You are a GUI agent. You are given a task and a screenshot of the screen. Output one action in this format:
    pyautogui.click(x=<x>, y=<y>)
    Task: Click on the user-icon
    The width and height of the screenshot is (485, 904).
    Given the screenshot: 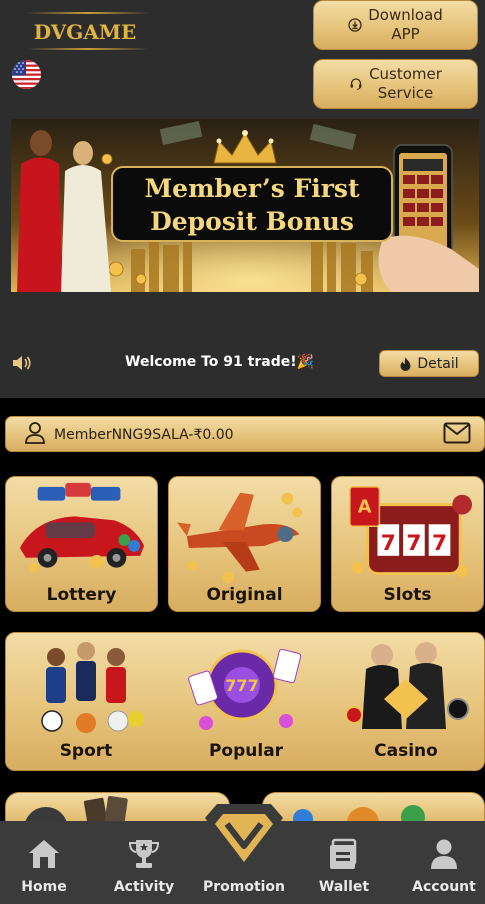 What is the action you would take?
    pyautogui.click(x=35, y=433)
    